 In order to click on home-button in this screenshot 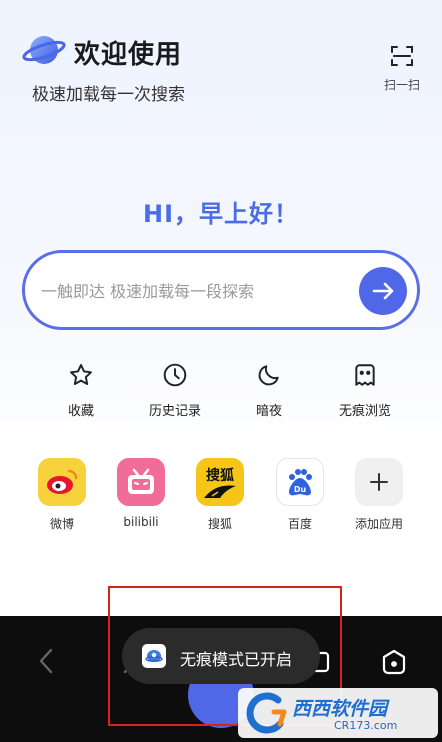, I will do `click(394, 664)`.